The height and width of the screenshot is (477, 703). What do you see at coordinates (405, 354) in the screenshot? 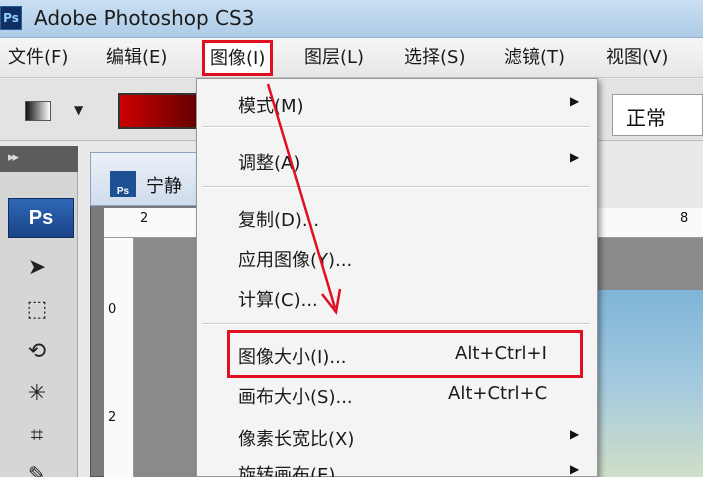
I see `annotation-highlight-box` at bounding box center [405, 354].